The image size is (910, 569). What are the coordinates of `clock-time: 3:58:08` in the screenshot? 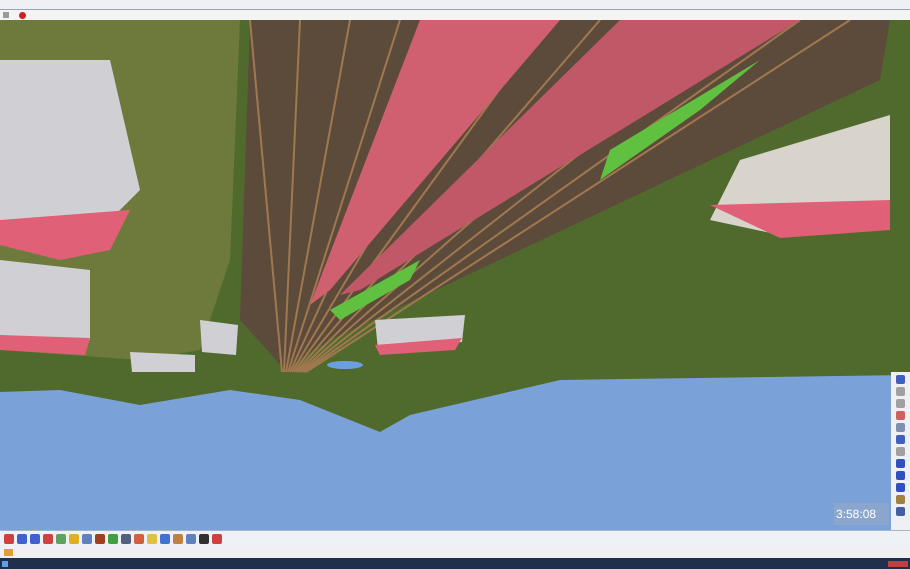 It's located at (856, 514).